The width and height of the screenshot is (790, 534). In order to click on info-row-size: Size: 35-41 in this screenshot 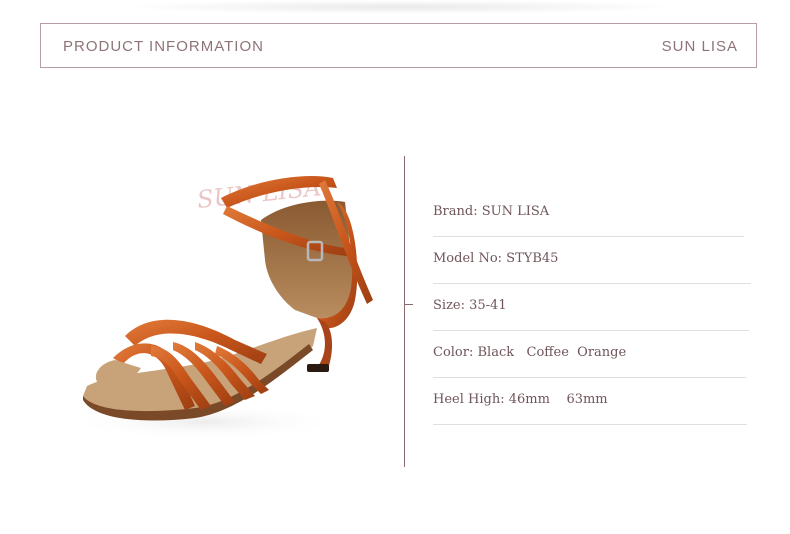, I will do `click(593, 307)`.